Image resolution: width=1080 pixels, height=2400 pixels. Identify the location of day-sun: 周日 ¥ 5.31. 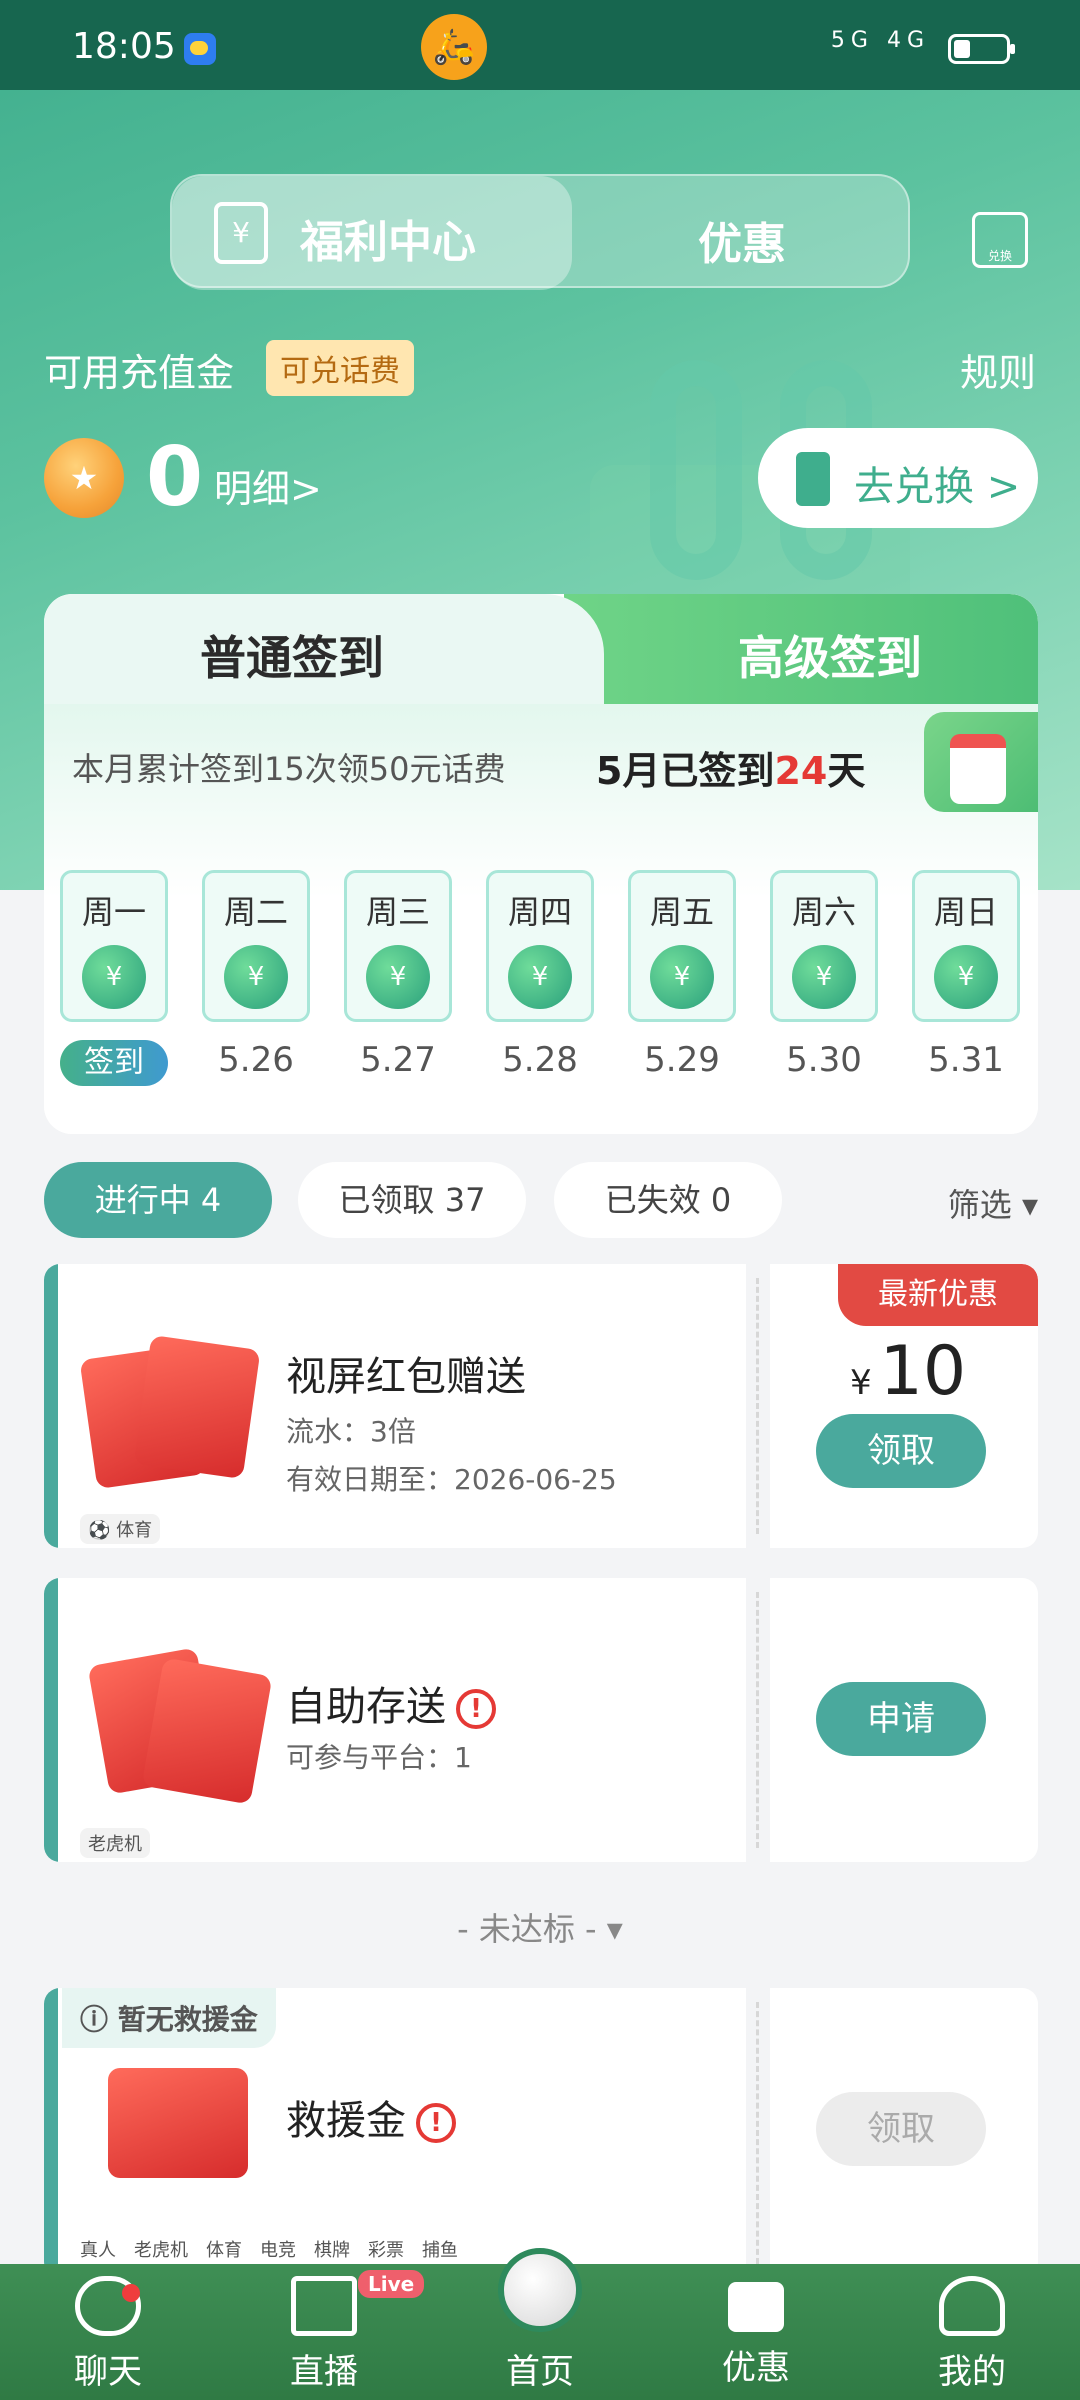
(966, 975).